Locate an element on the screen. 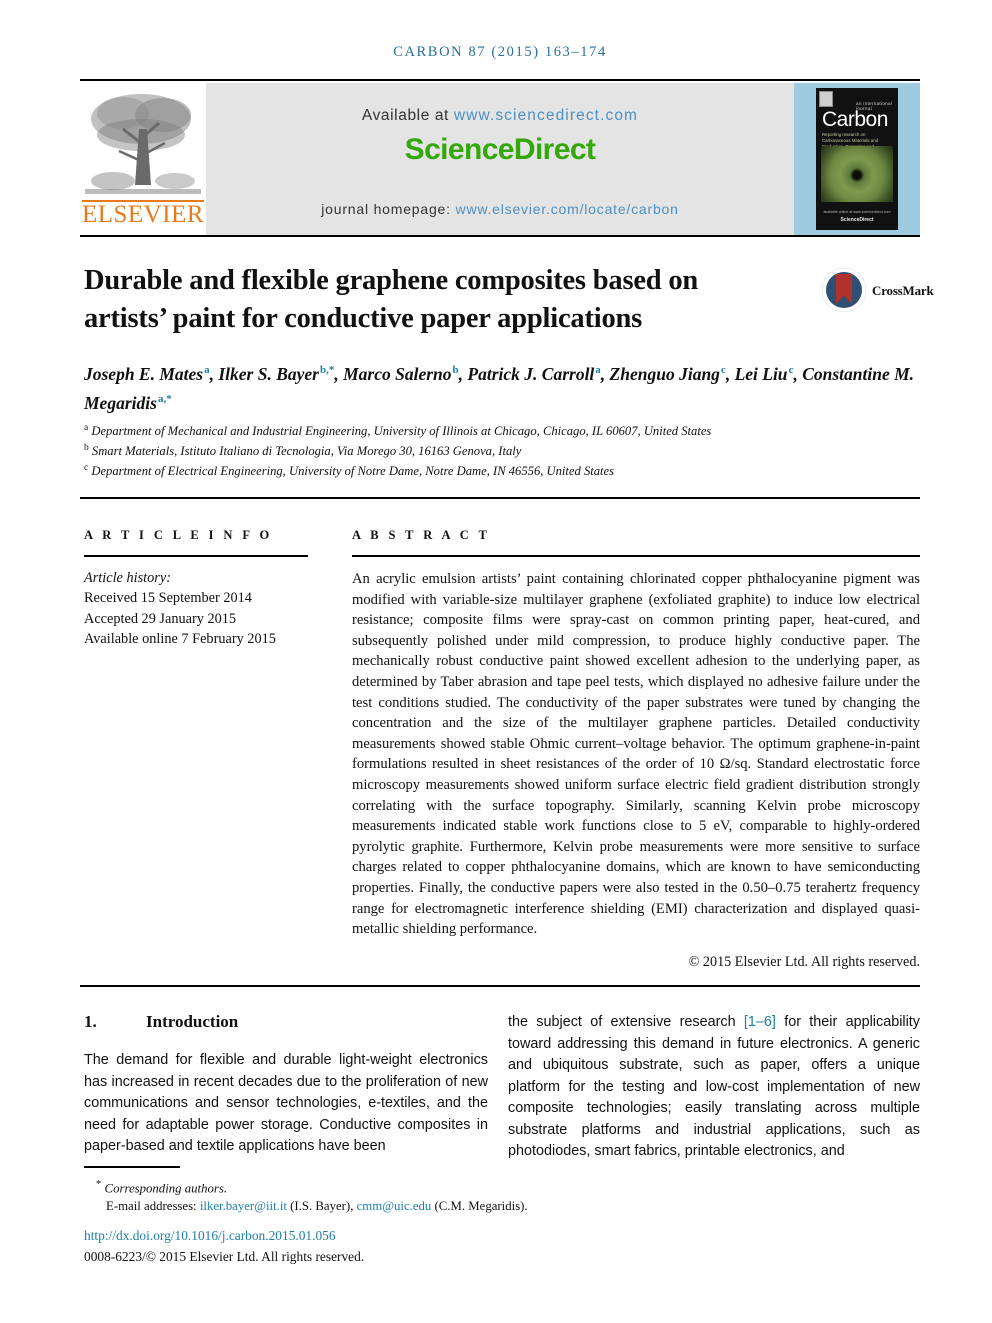 This screenshot has height=1323, width=992. footnote-rule is located at coordinates (132, 1167).